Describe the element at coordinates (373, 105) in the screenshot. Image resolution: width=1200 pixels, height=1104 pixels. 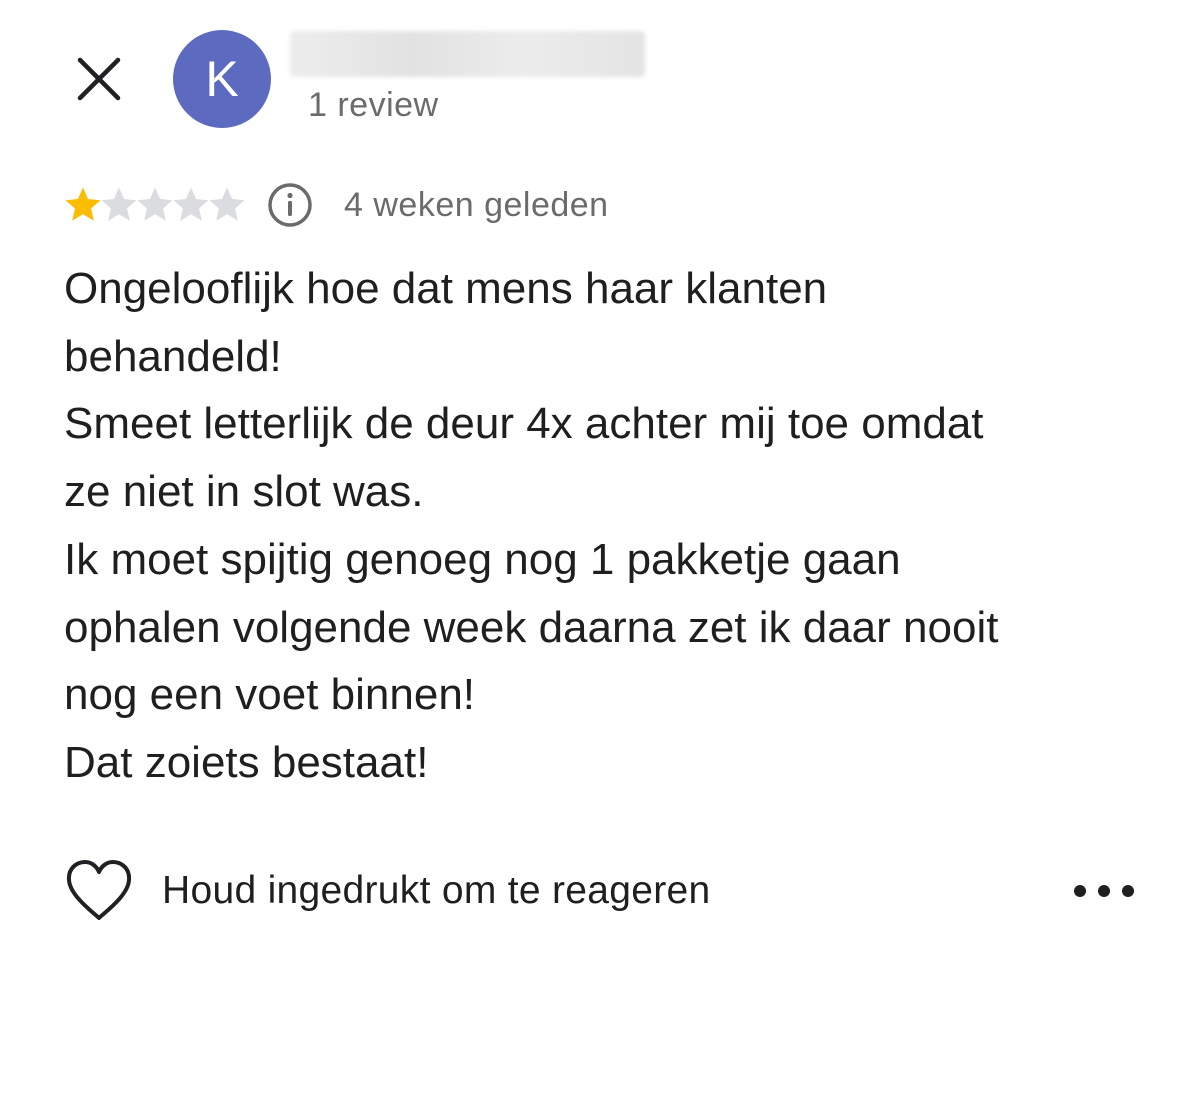
I see `review-count: 1 review` at that location.